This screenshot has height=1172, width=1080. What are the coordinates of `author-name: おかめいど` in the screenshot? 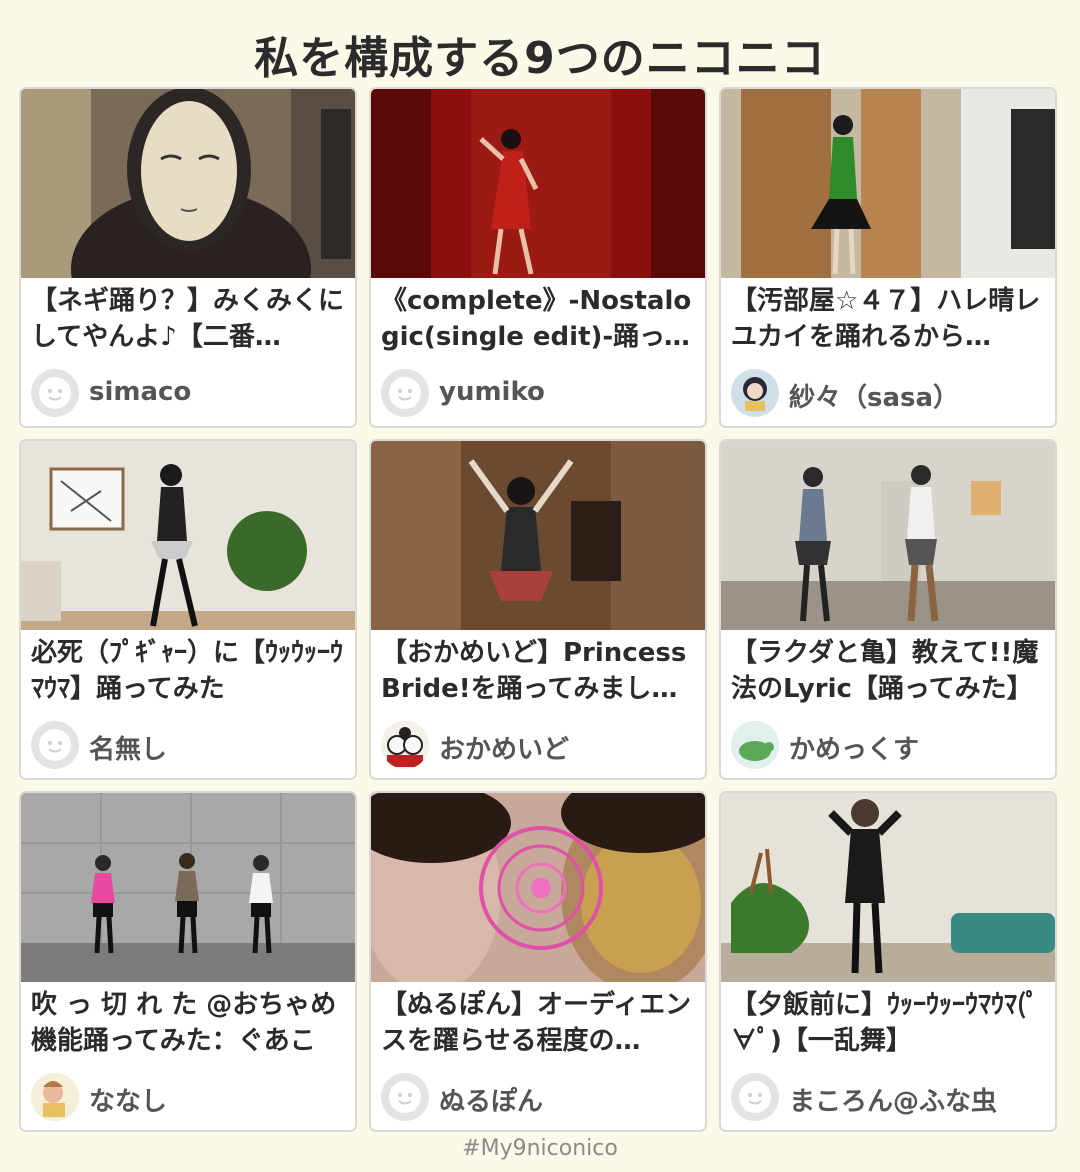 It's located at (504, 750).